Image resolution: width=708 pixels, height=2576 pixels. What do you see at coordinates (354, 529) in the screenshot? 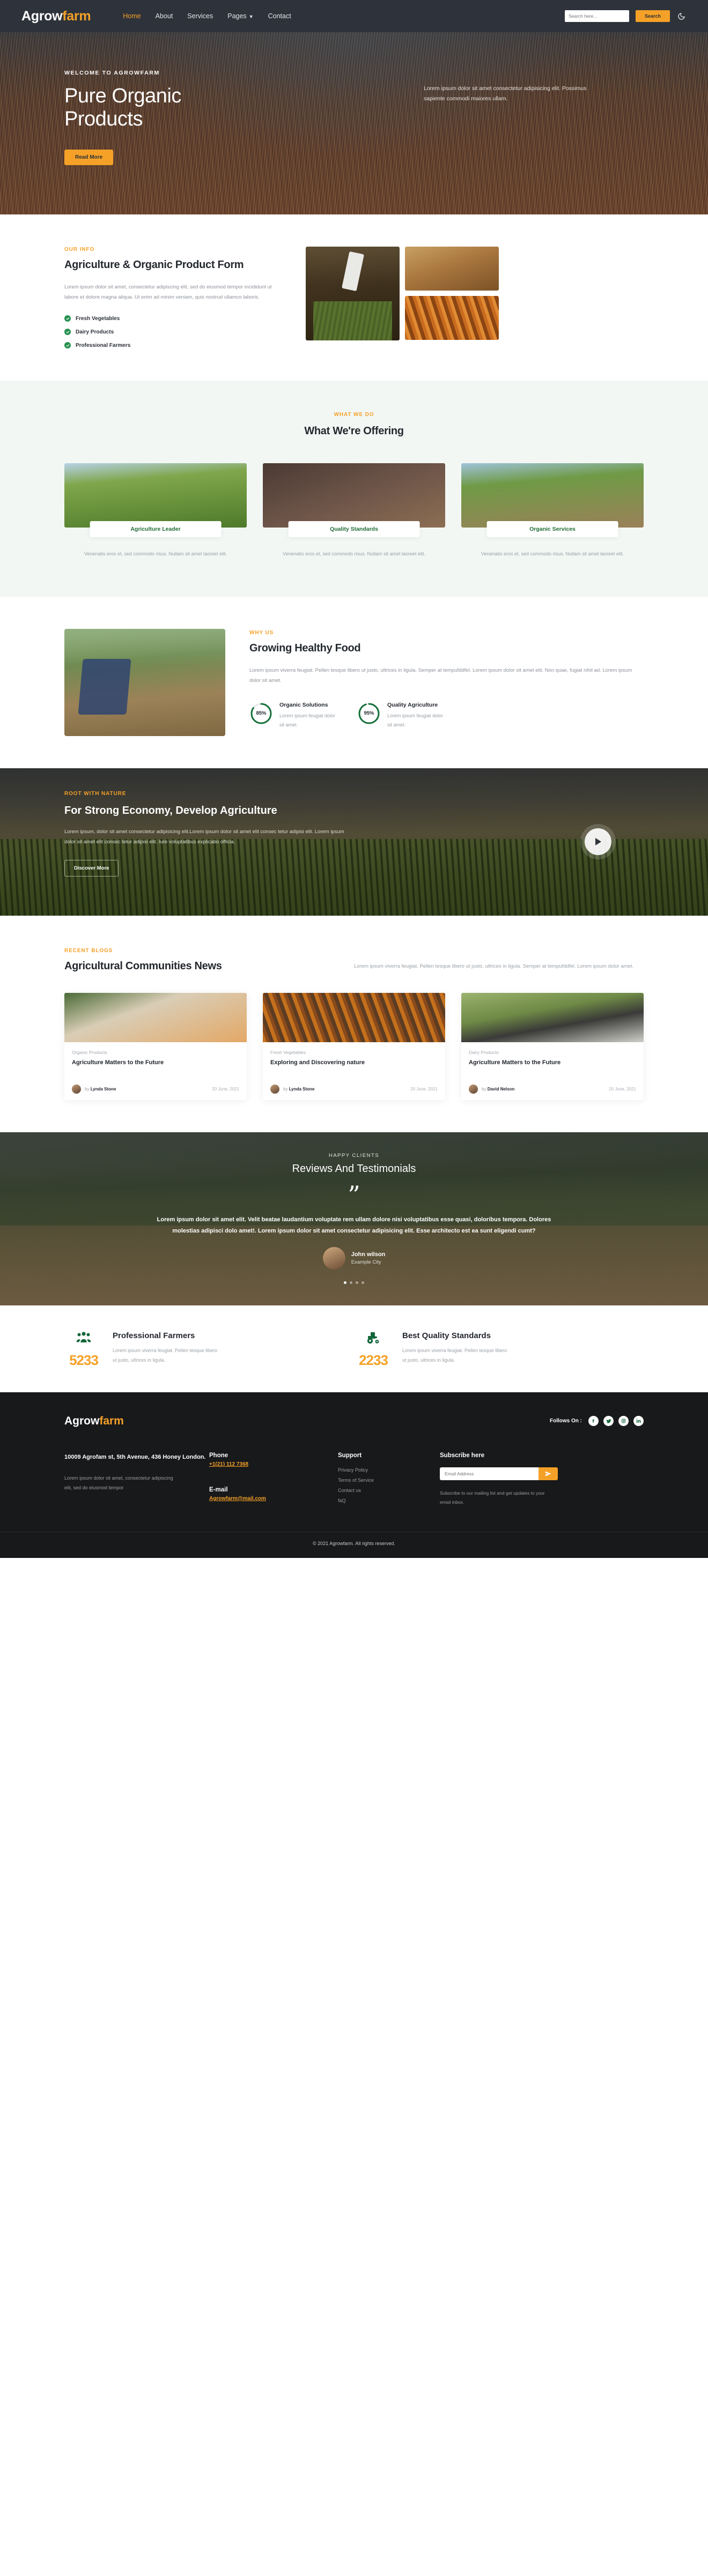
I see `offering-card-label: Quality Standards` at bounding box center [354, 529].